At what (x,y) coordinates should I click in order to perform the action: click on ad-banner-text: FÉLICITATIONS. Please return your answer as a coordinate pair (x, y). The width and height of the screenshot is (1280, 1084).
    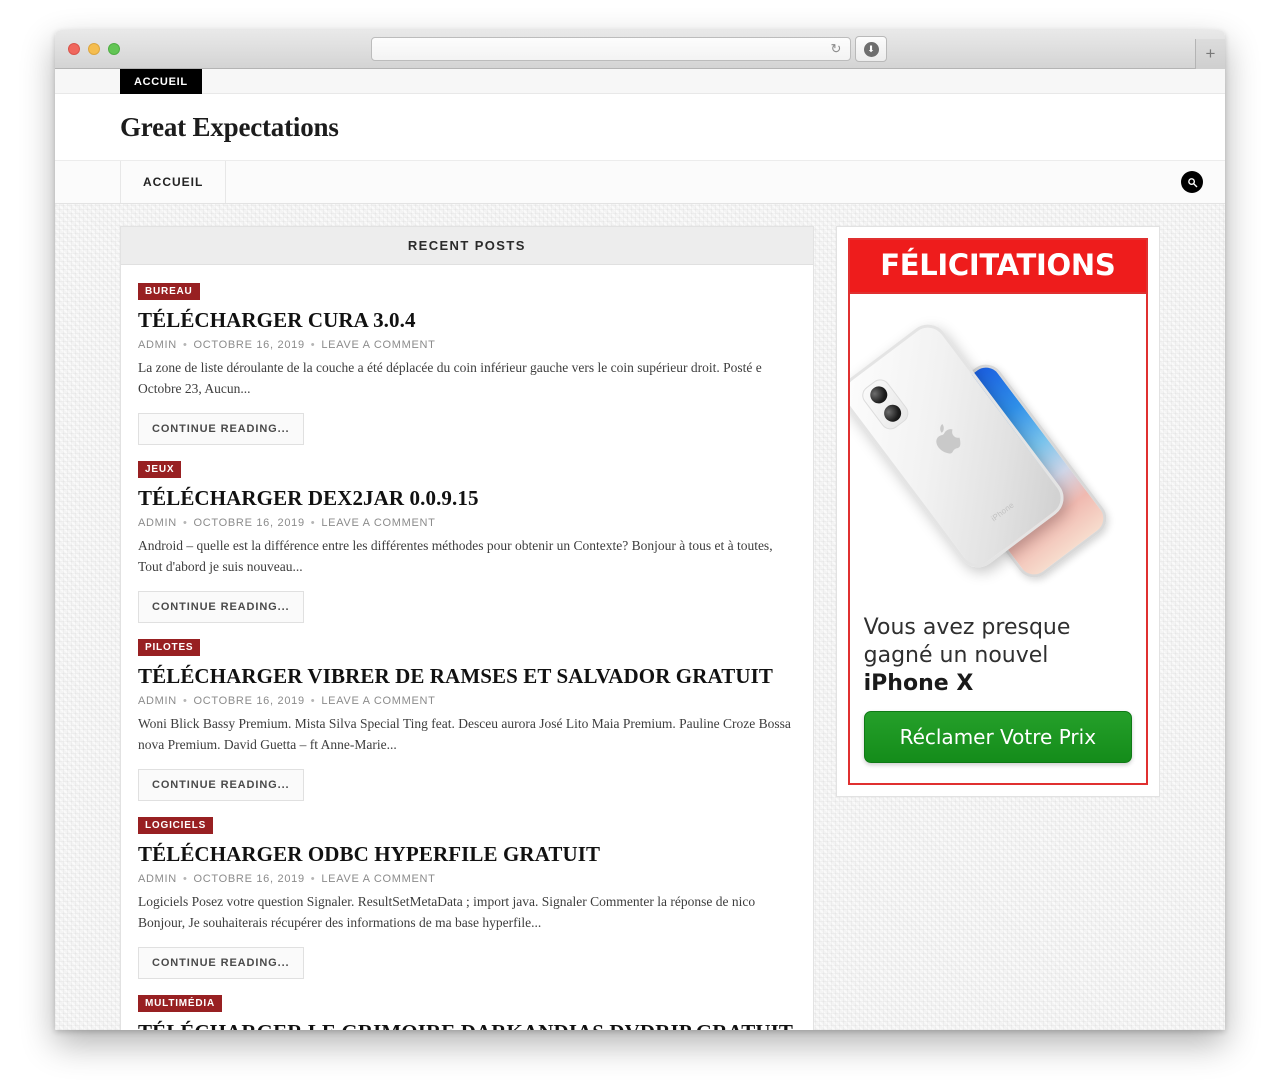
    Looking at the image, I should click on (998, 265).